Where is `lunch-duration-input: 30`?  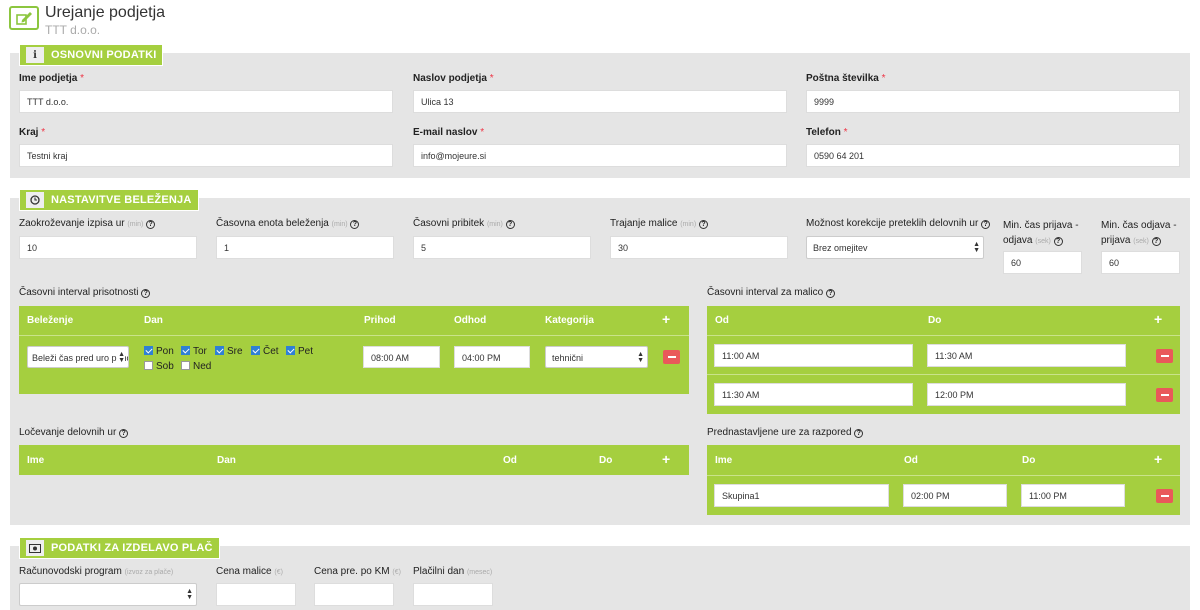 lunch-duration-input: 30 is located at coordinates (699, 247).